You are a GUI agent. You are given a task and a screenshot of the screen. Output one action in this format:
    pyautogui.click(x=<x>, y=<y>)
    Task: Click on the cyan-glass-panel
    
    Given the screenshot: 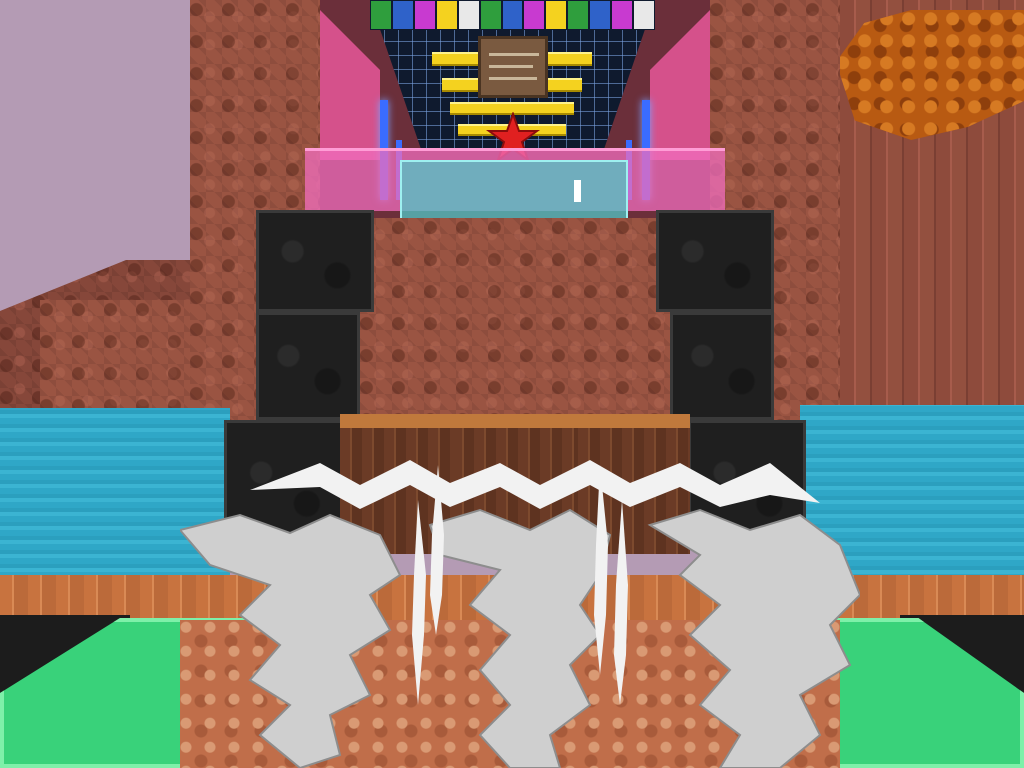 What is the action you would take?
    pyautogui.click(x=514, y=190)
    